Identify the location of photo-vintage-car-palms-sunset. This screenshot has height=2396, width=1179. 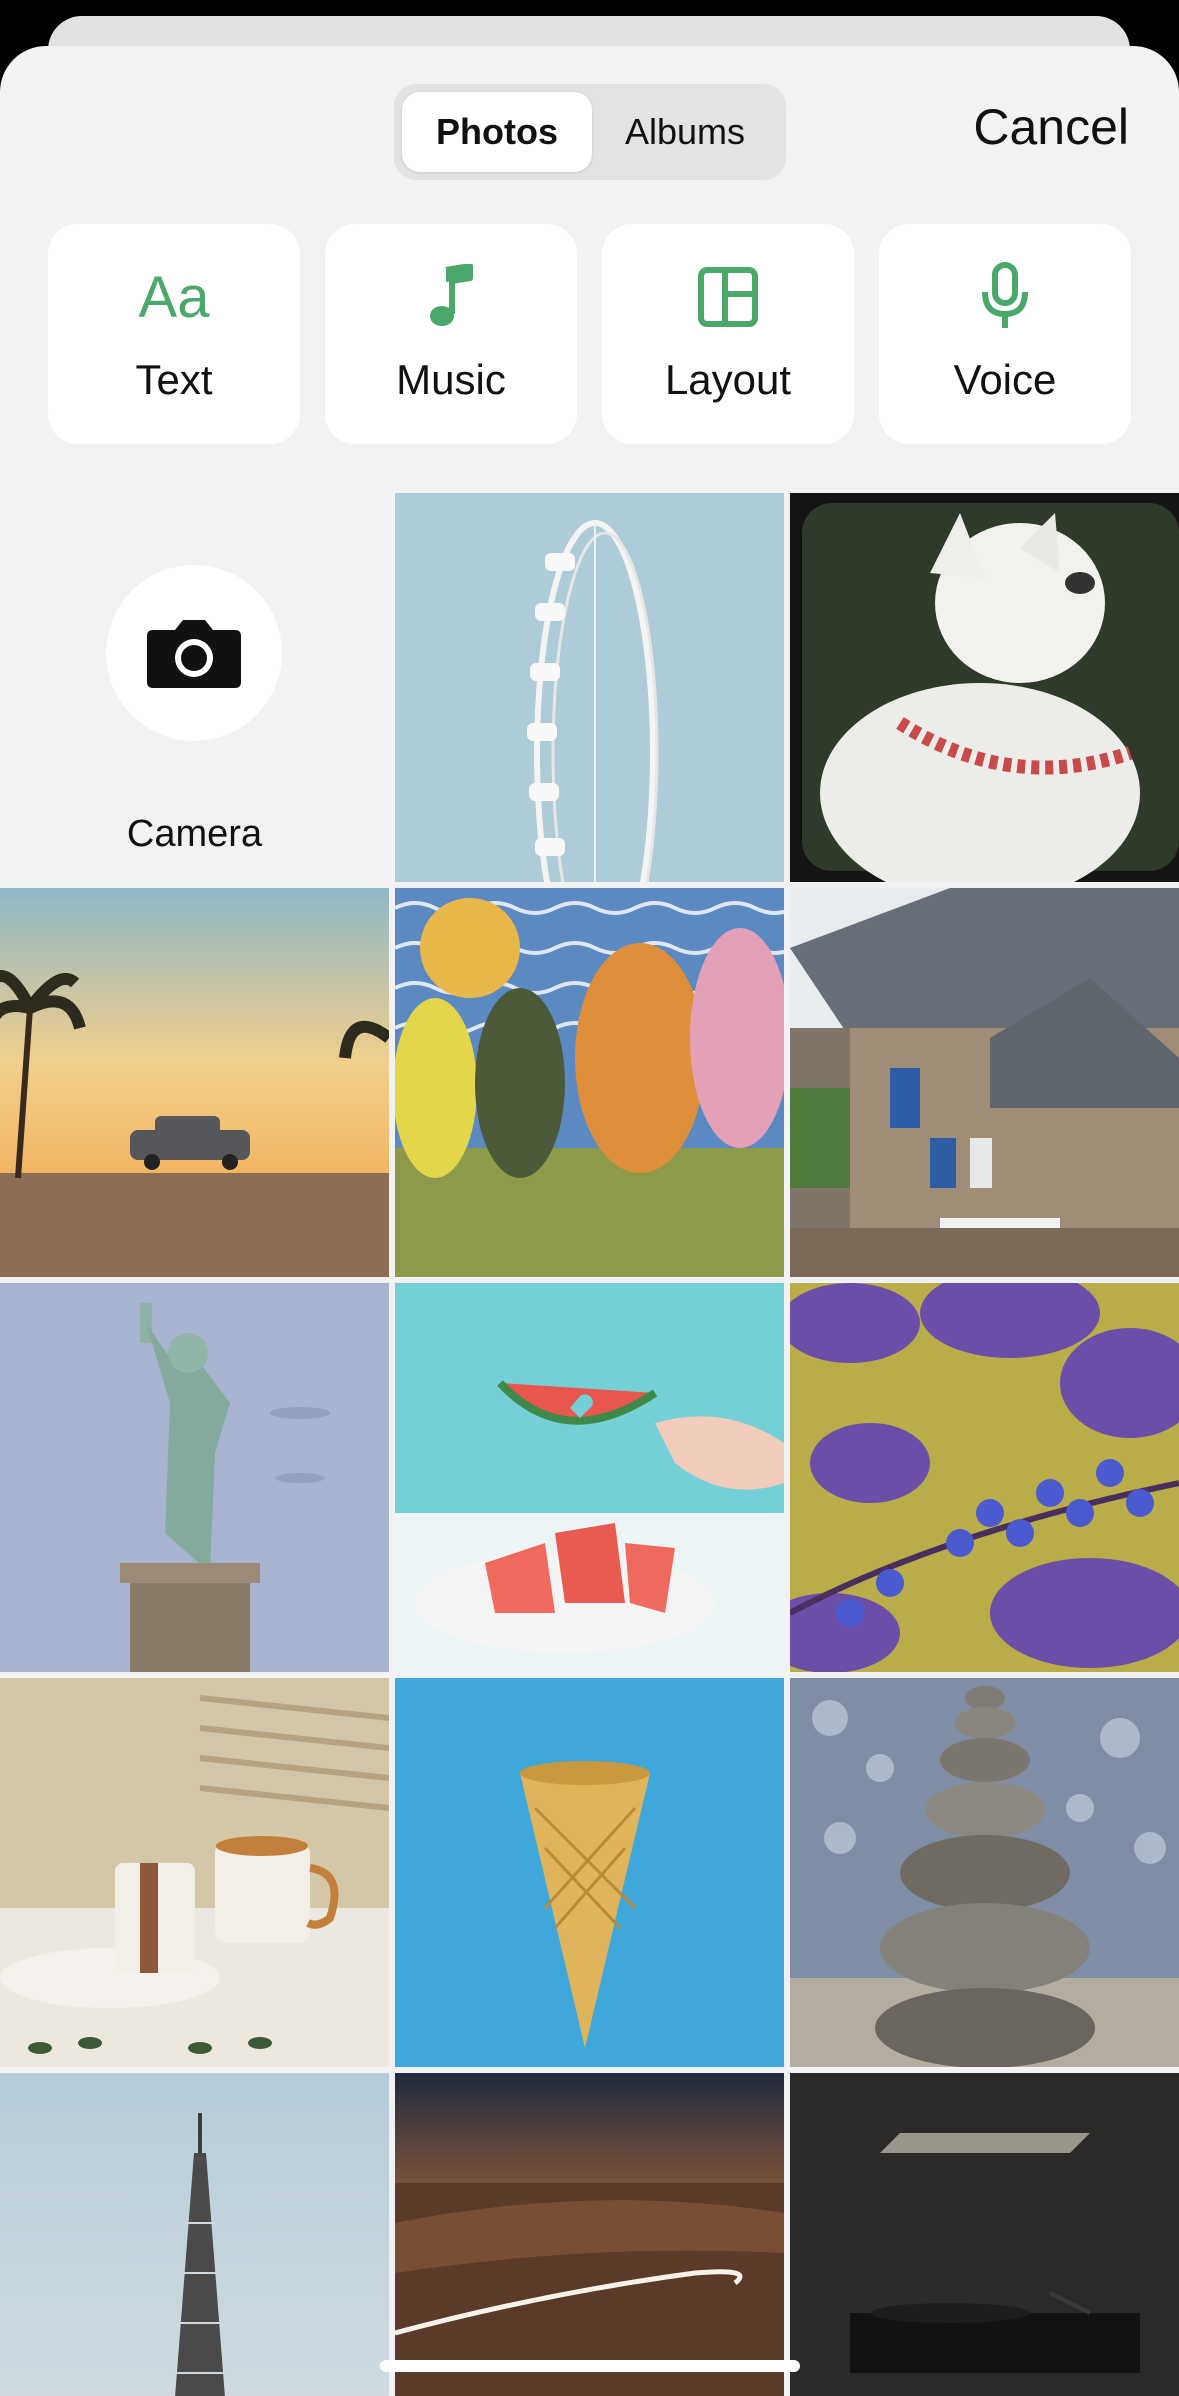
(194, 1082).